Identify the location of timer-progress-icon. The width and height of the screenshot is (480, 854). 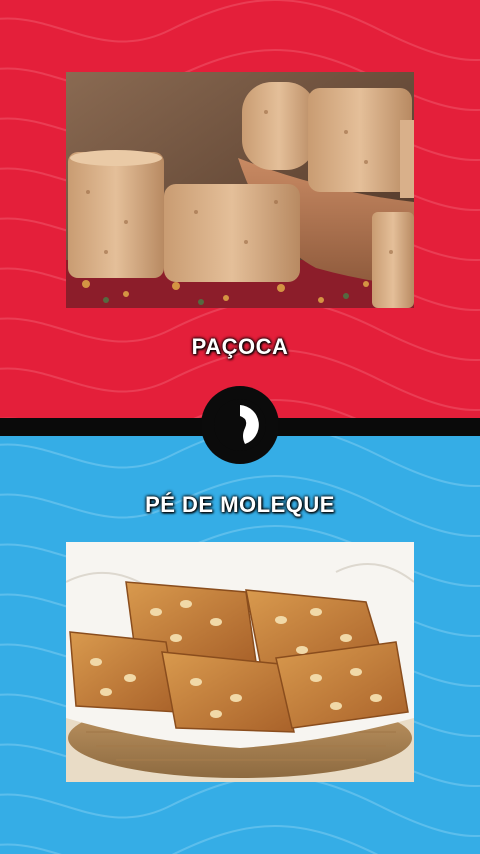
(240, 425).